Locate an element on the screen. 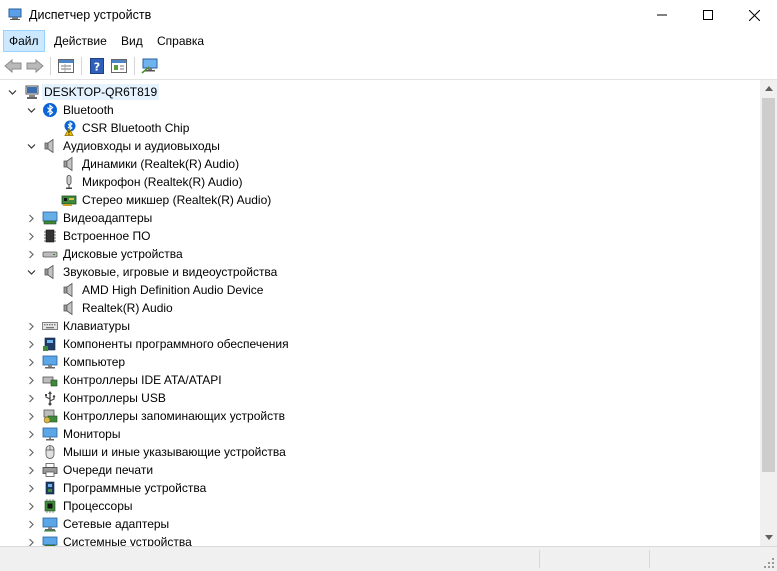 This screenshot has width=777, height=571. software-component-icon is located at coordinates (49, 344).